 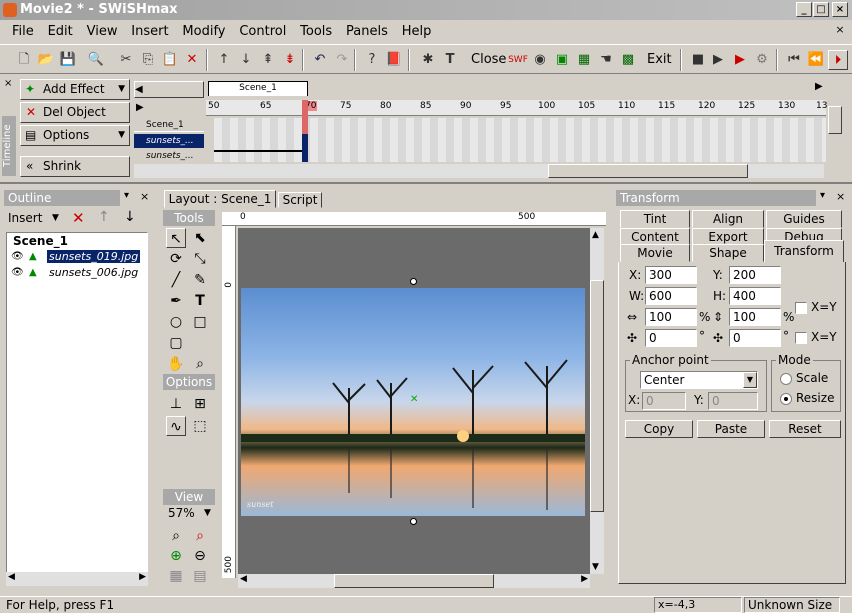 What do you see at coordinates (659, 60) in the screenshot?
I see `exit-label: Exit` at bounding box center [659, 60].